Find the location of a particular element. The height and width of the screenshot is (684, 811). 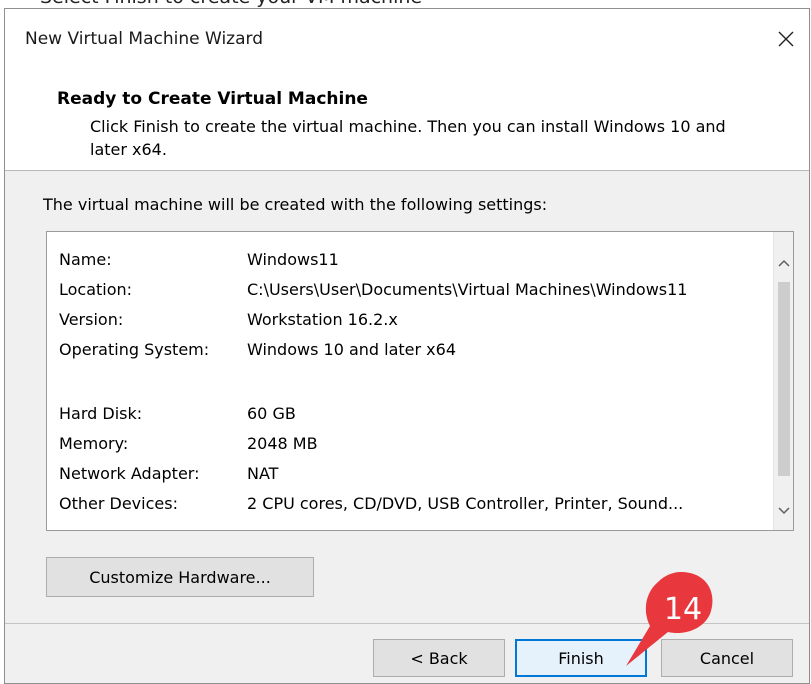

finish-button: Finish is located at coordinates (581, 658).